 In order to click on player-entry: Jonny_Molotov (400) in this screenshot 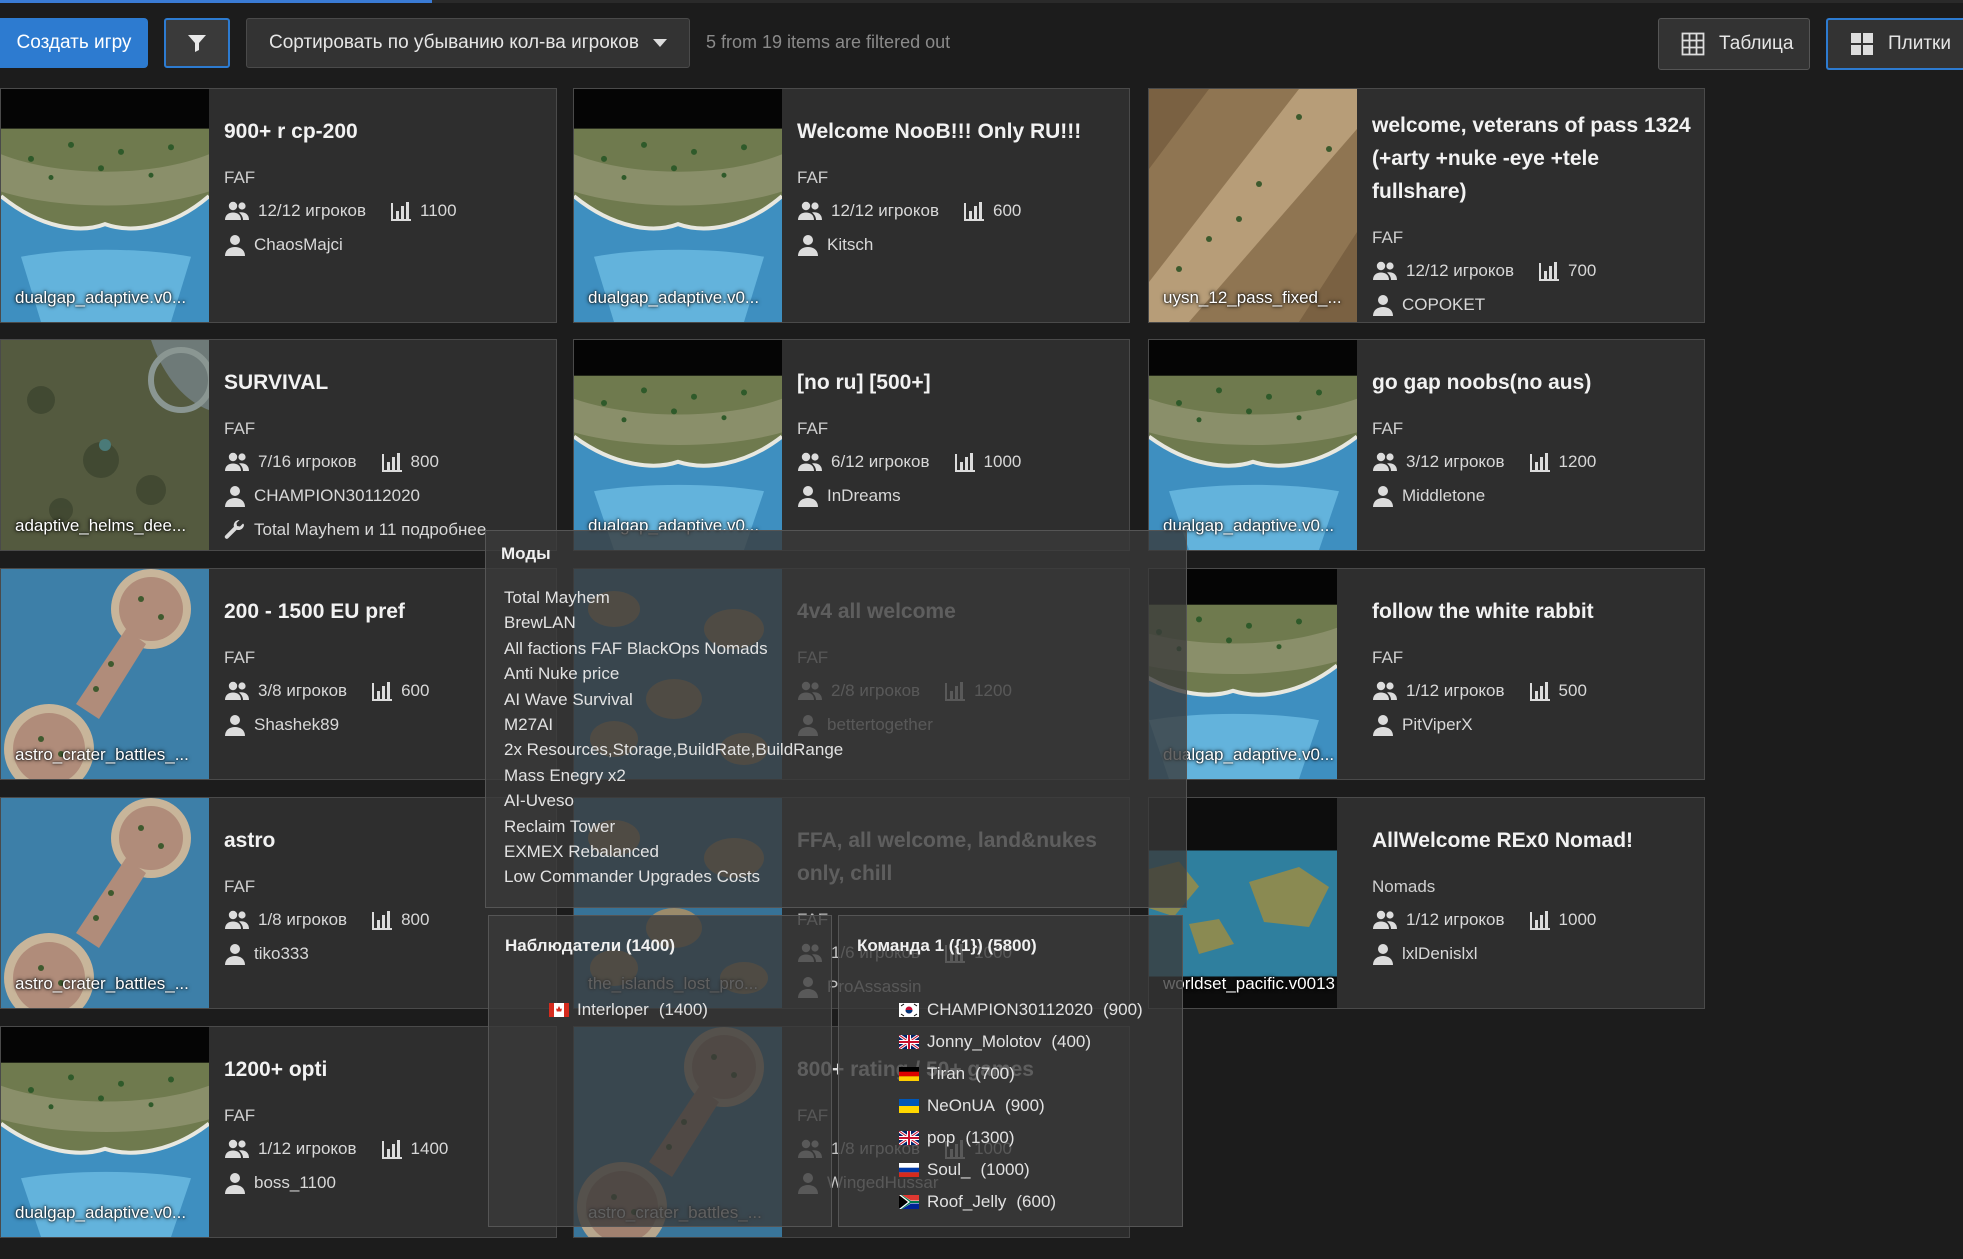, I will do `click(1021, 1042)`.